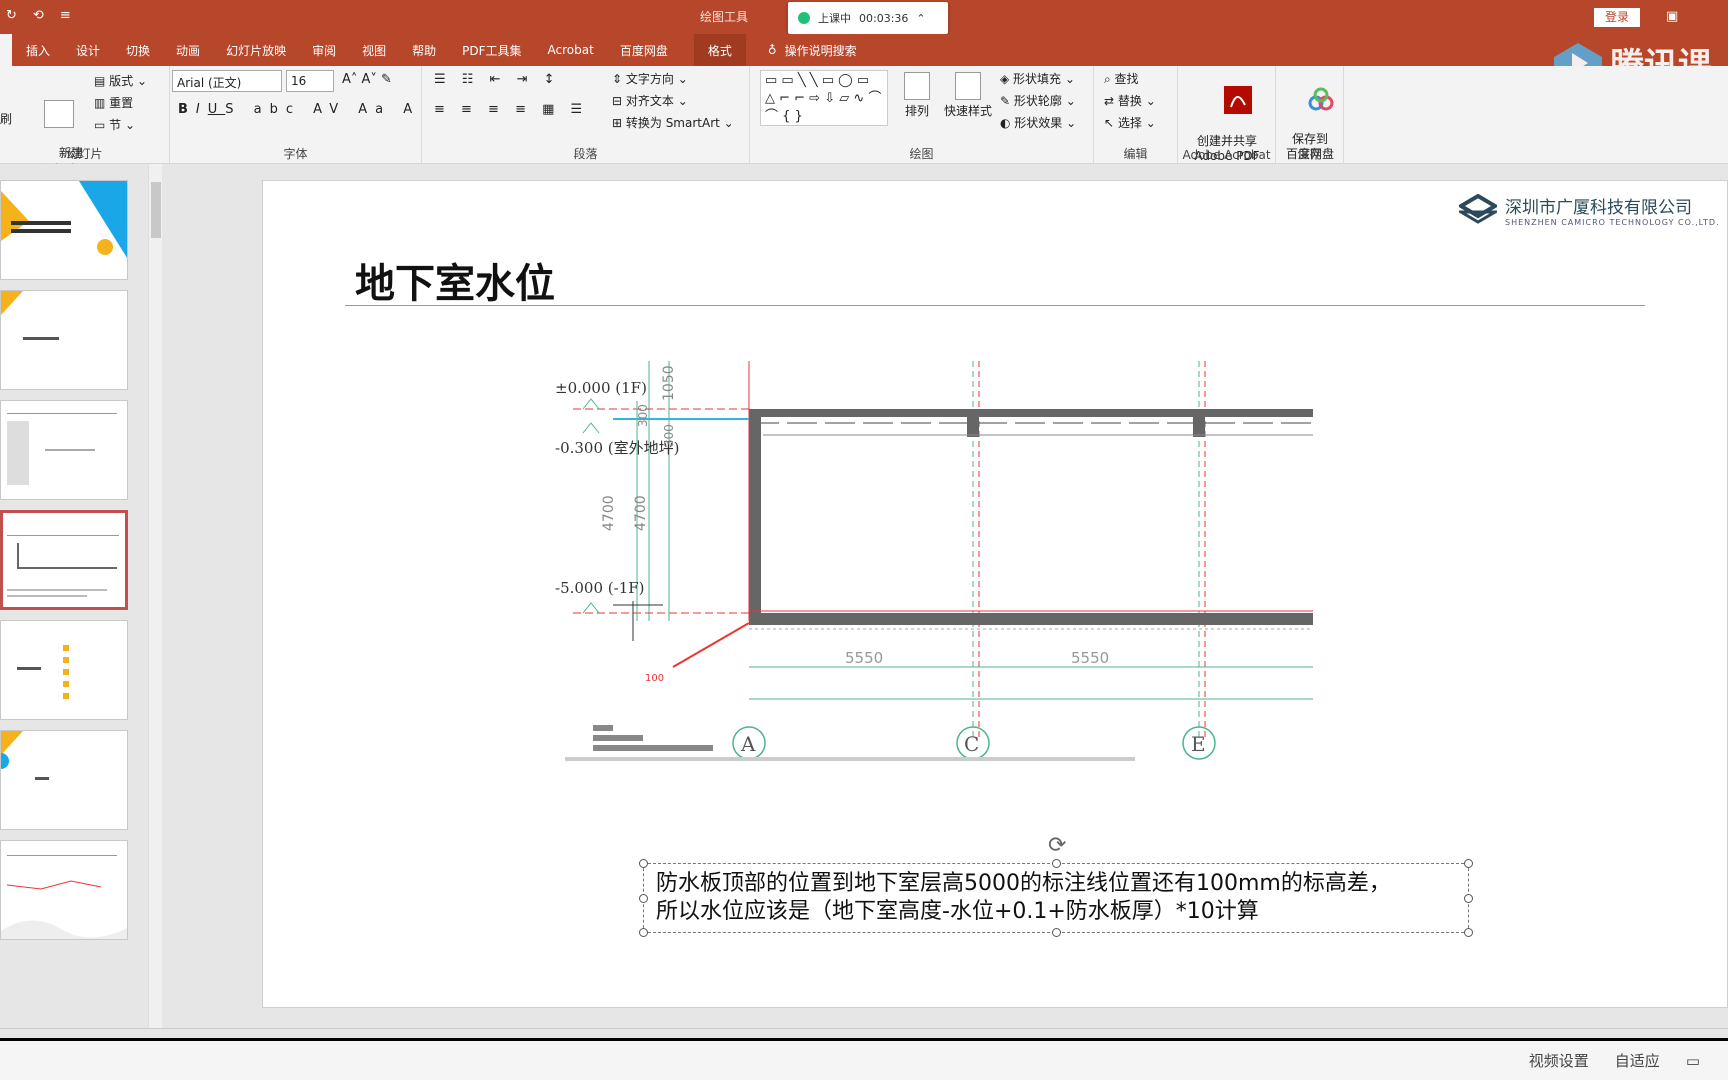  Describe the element at coordinates (1121, 78) in the screenshot. I see `find-button: ⌕ 查找` at that location.